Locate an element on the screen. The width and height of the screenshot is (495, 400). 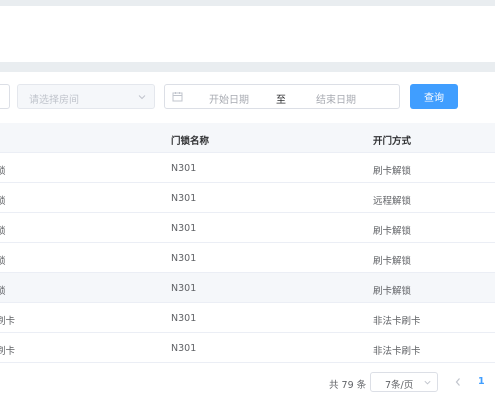
table-row: 锁 N301 远程解锁 is located at coordinates (247, 198).